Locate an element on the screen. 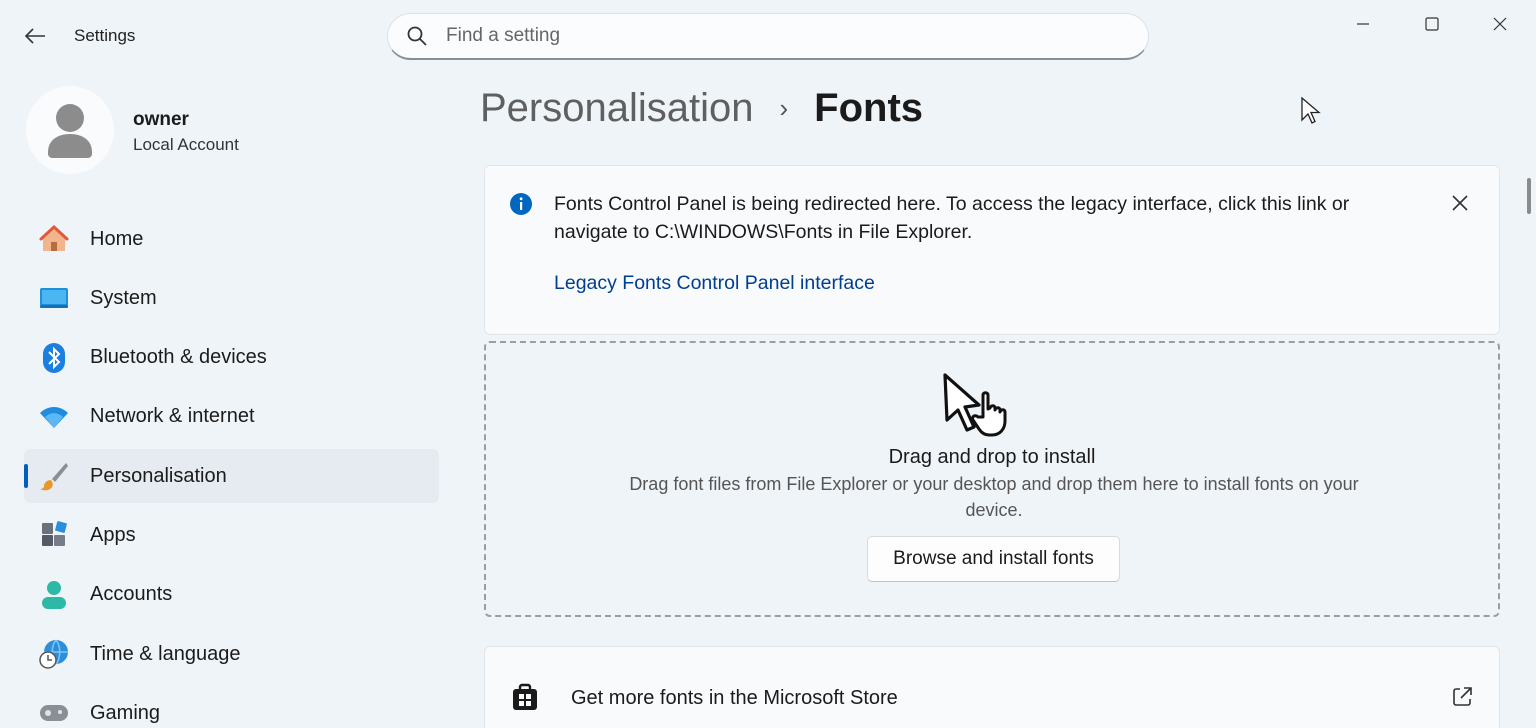 The height and width of the screenshot is (728, 1536). apps-icon is located at coordinates (54, 535).